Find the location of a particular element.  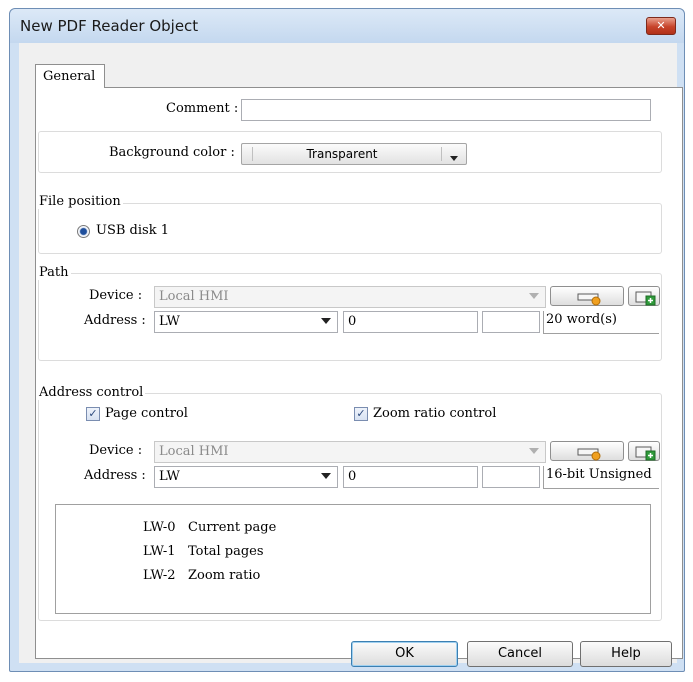

path-address-extra-input is located at coordinates (511, 322).